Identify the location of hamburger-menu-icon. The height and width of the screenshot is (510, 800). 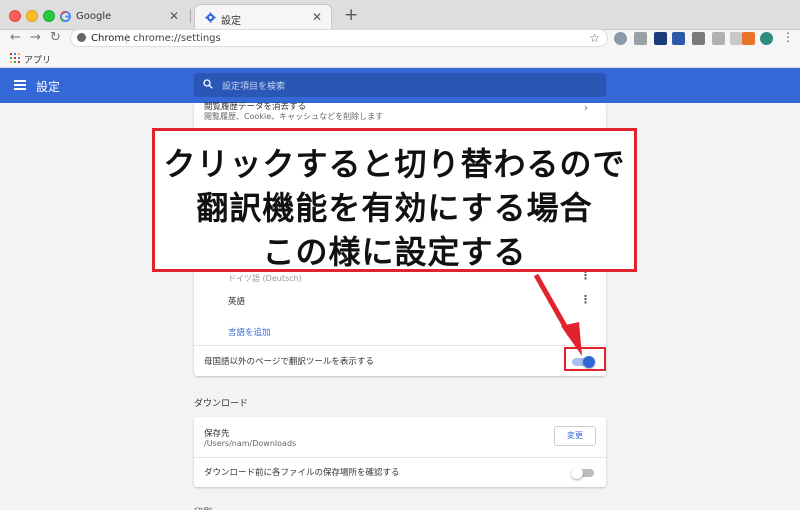
(20, 85).